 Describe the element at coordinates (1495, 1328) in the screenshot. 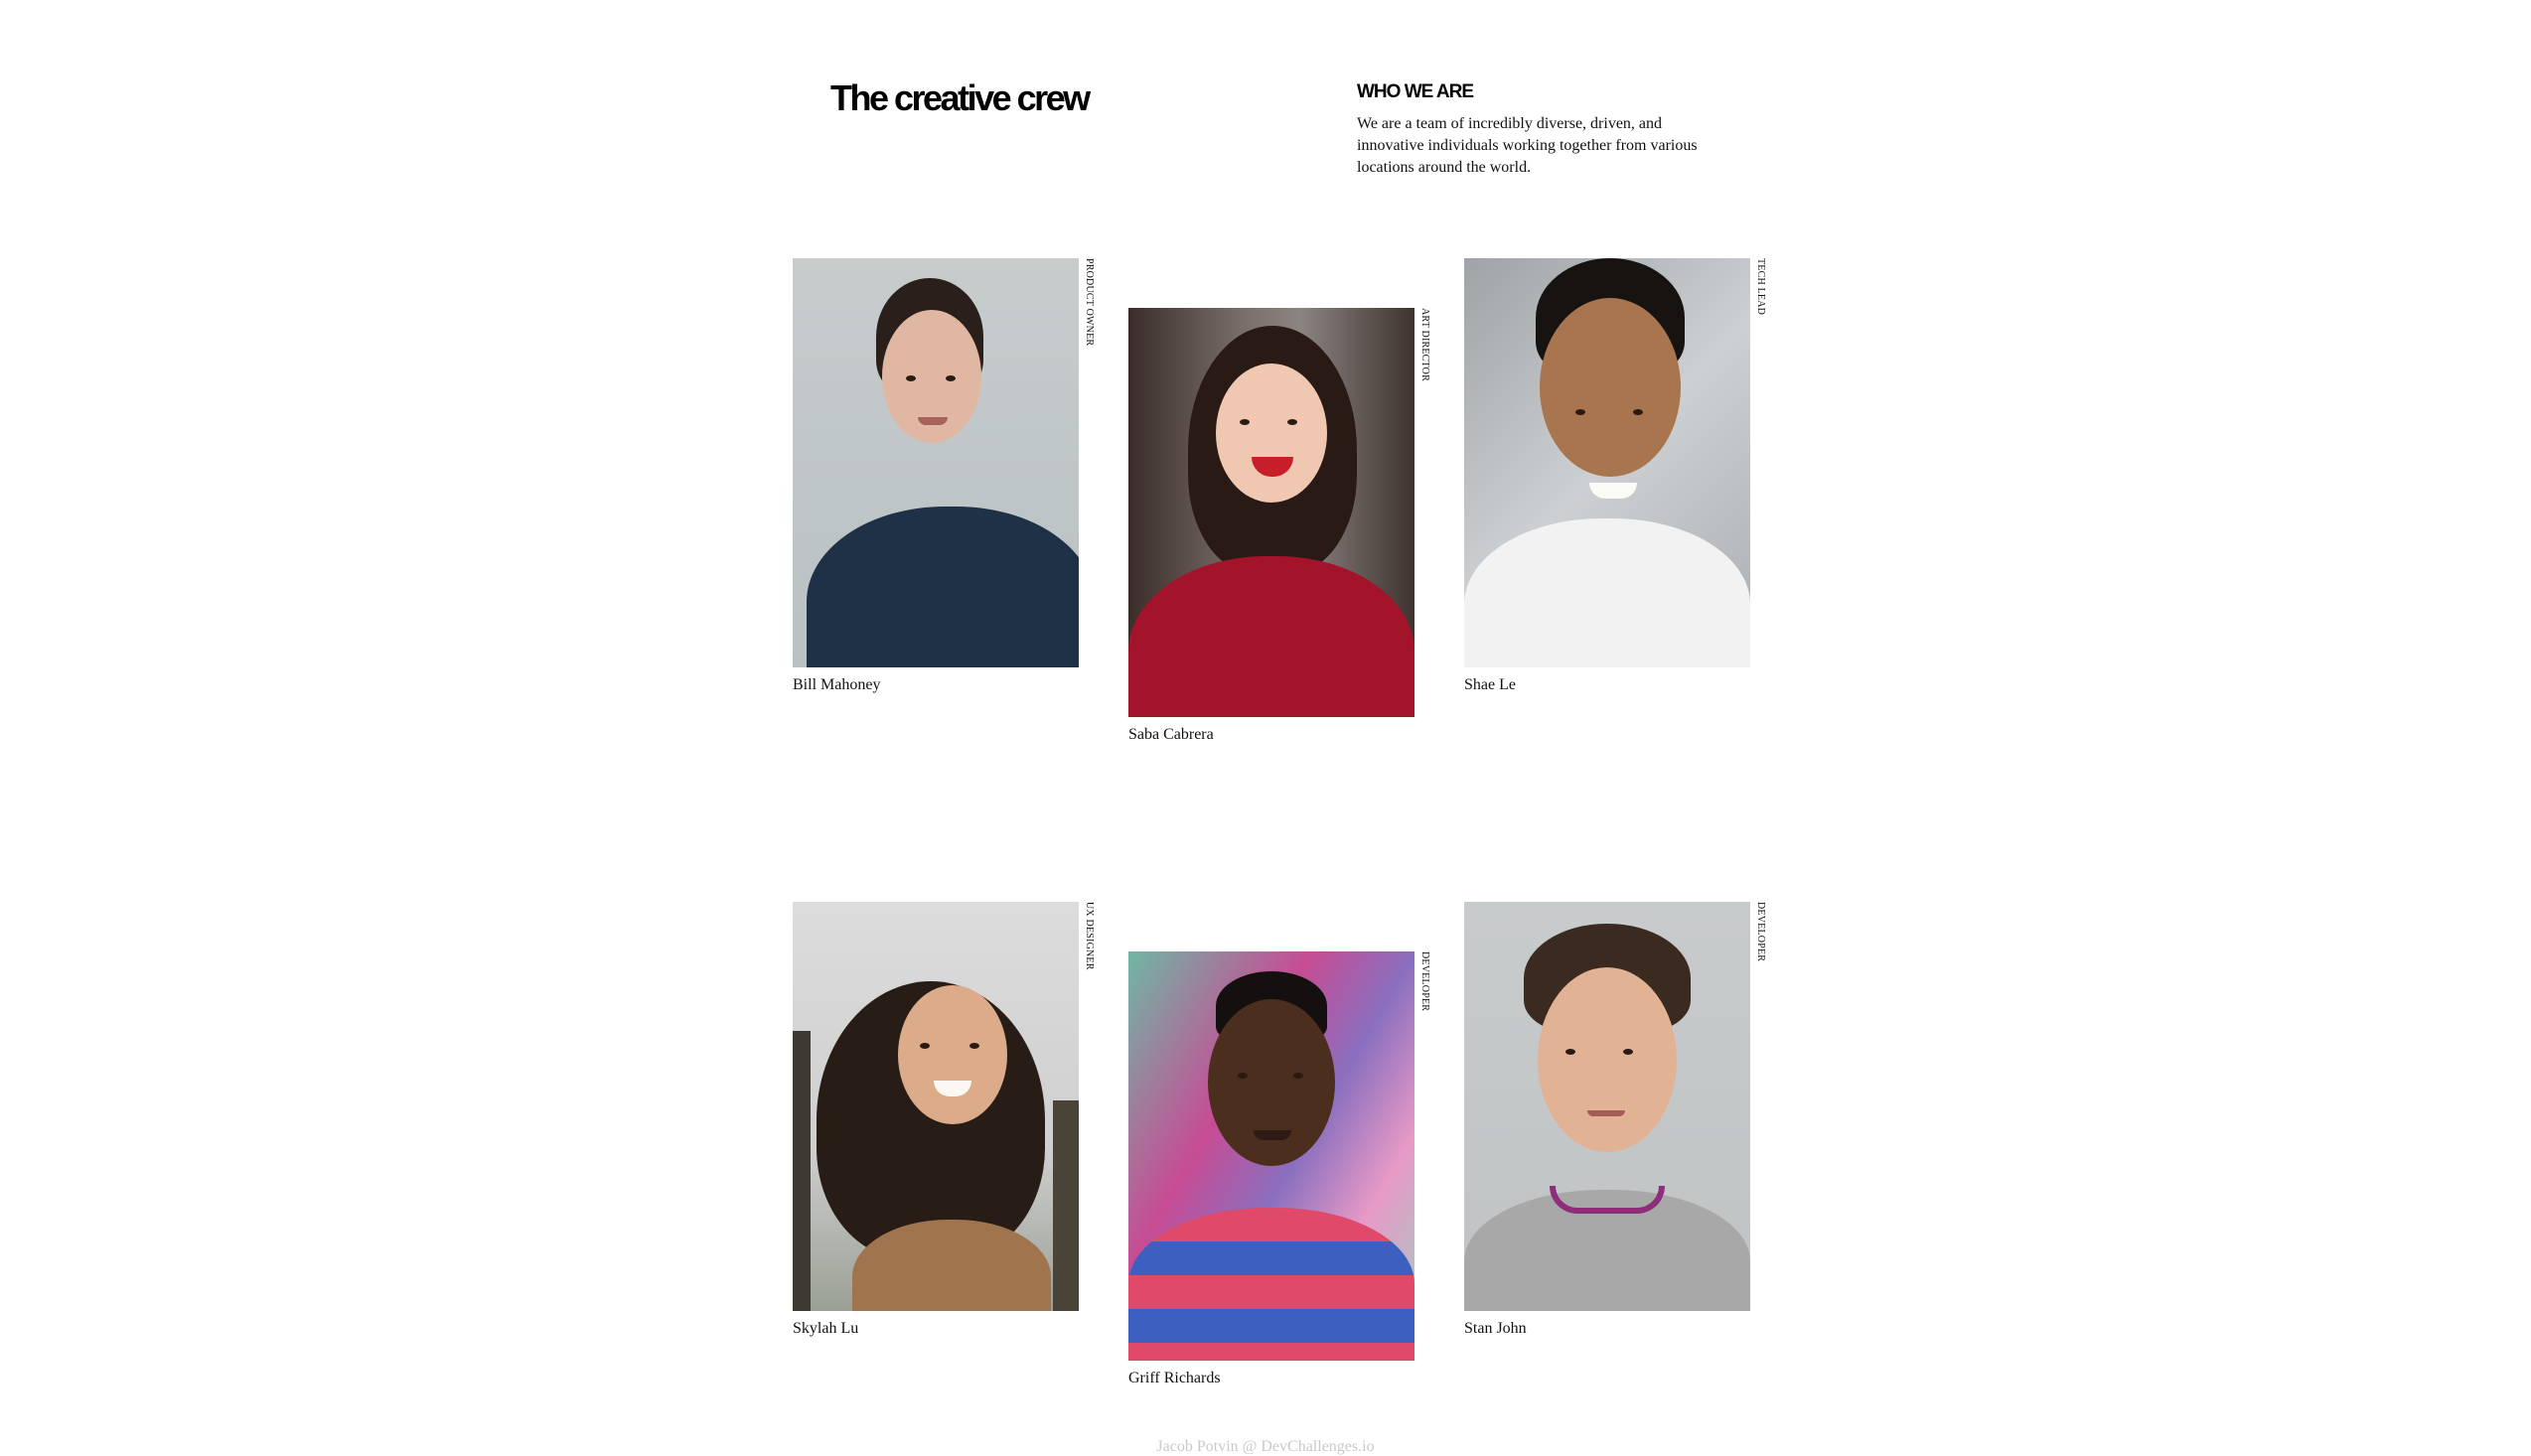

I see `member-name: Stan John` at that location.